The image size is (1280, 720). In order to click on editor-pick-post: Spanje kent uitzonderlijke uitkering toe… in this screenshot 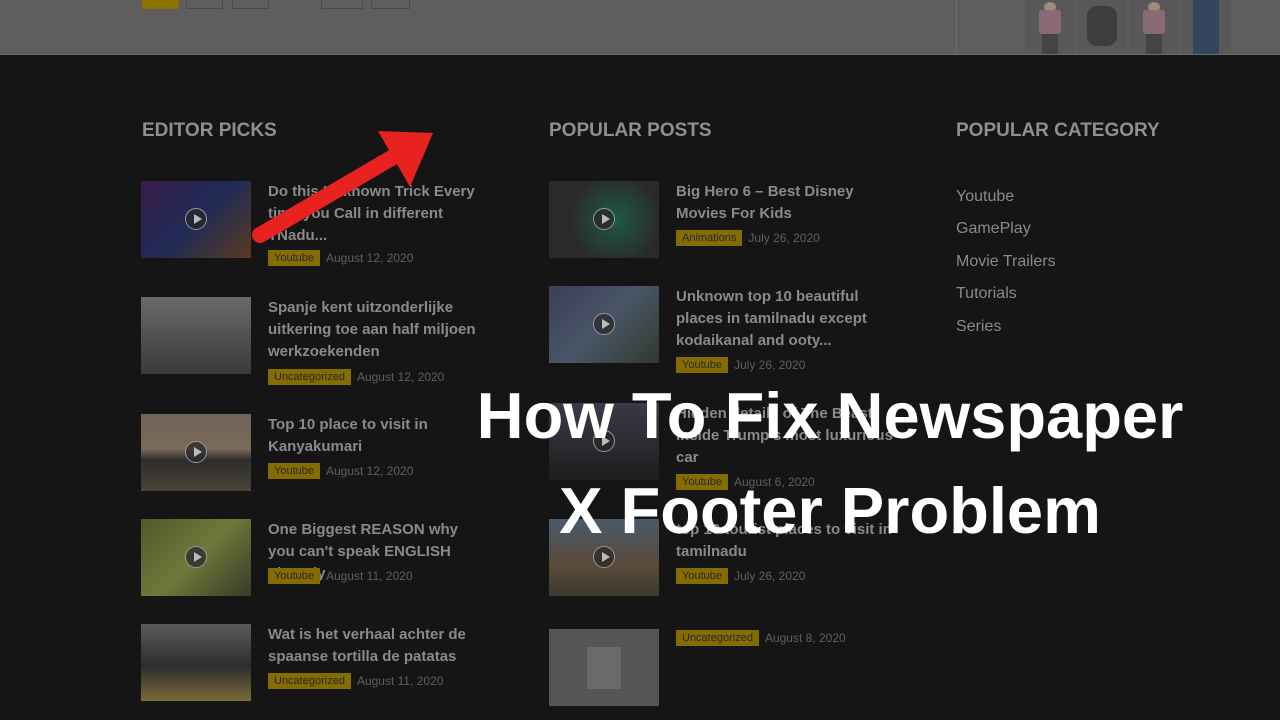, I will do `click(321, 341)`.